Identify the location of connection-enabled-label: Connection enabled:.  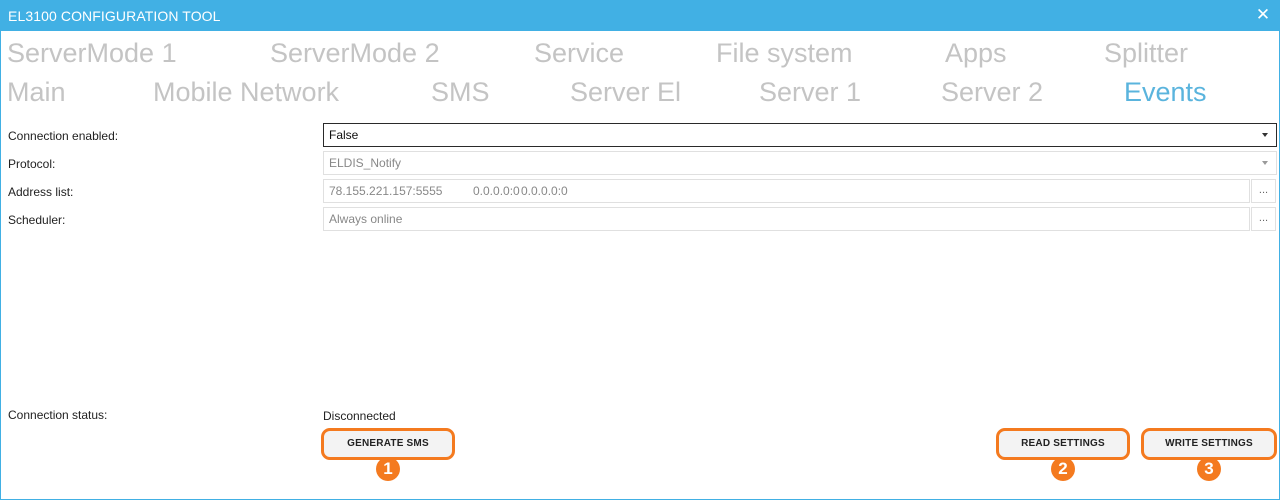
(63, 136).